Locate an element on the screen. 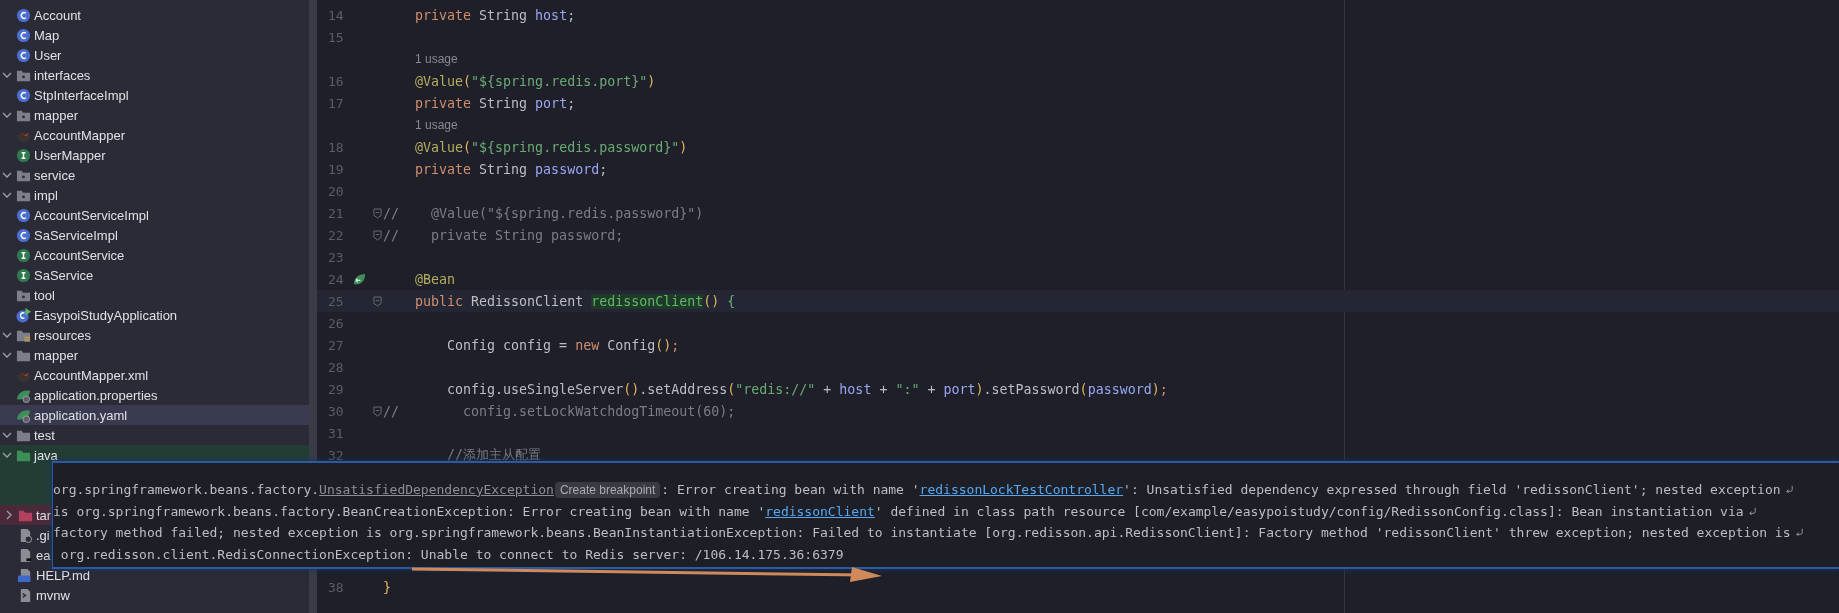 The height and width of the screenshot is (613, 1839). line-number: 26 is located at coordinates (336, 323).